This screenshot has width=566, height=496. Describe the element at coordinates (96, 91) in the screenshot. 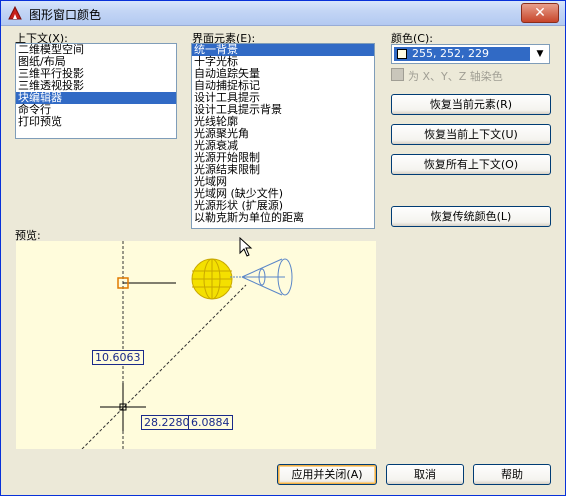

I see `context-listbox: 二维模型空间 图纸/布局 三维平行投影 三维透视投影 块编辑器 命令行 打印预览` at that location.